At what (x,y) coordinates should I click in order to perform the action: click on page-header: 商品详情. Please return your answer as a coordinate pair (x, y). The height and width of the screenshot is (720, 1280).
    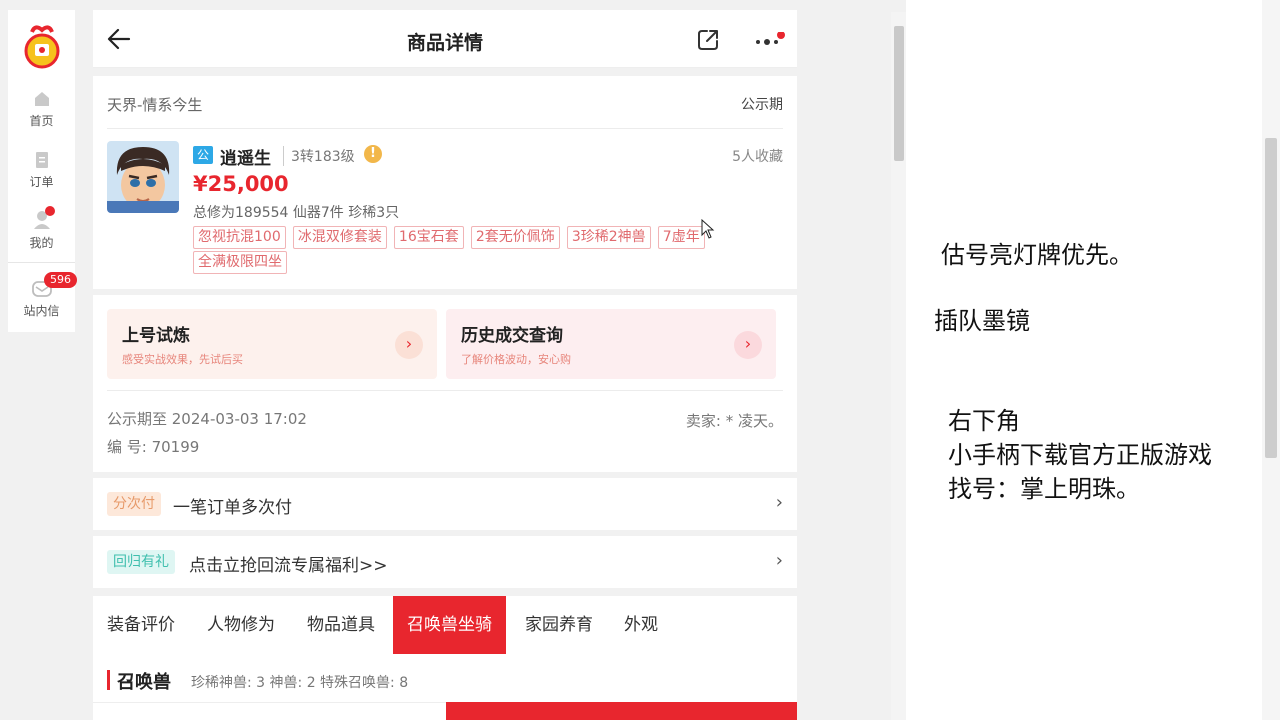
    Looking at the image, I should click on (445, 39).